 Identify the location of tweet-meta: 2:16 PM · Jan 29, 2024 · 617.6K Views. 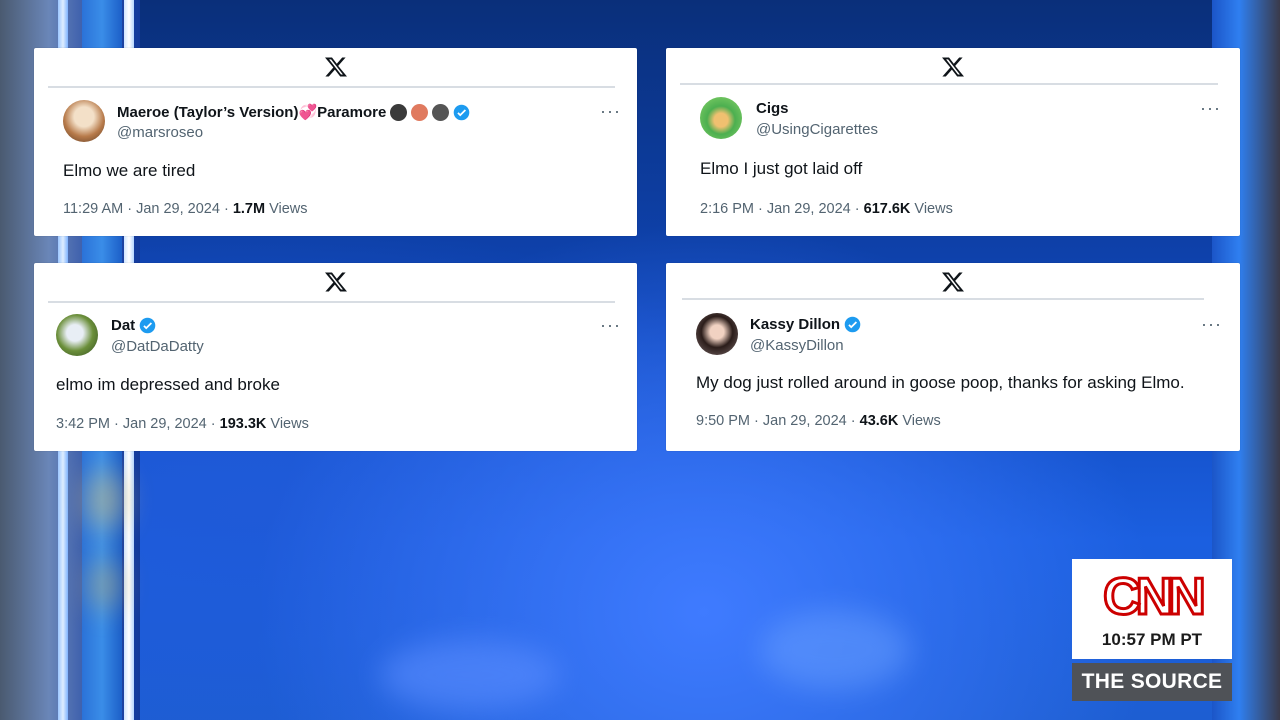
(826, 209).